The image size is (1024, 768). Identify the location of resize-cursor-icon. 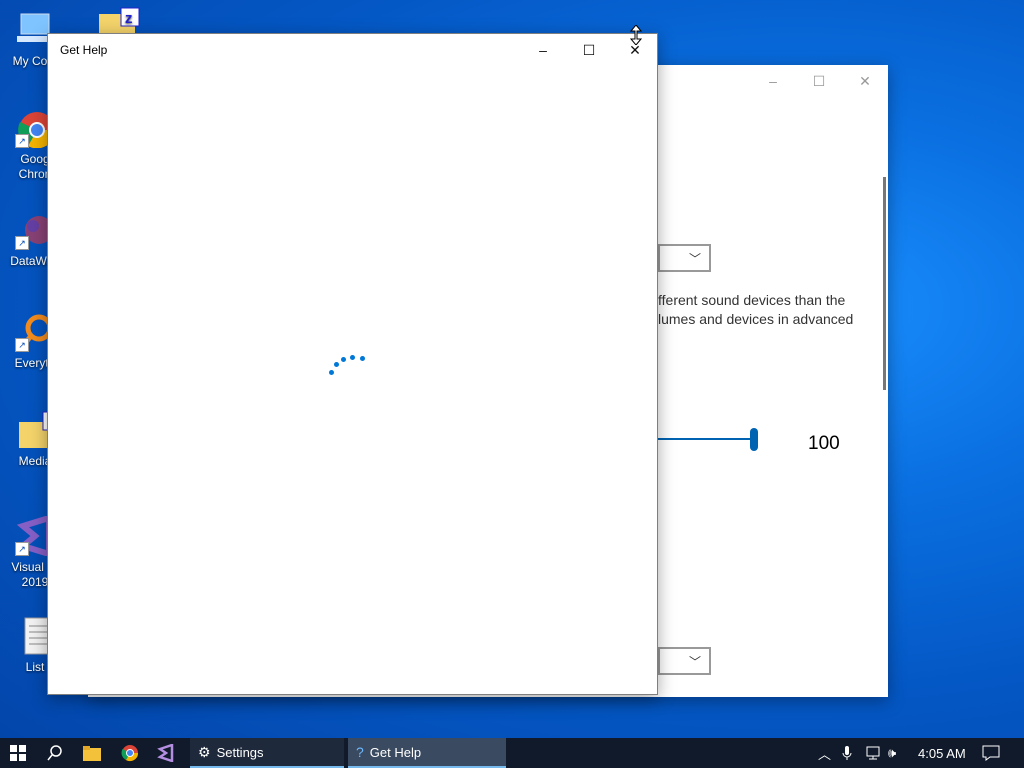
(636, 37).